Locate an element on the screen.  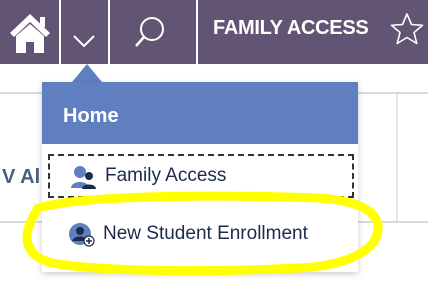
menu-item-label: New Student Enrollment is located at coordinates (205, 233).